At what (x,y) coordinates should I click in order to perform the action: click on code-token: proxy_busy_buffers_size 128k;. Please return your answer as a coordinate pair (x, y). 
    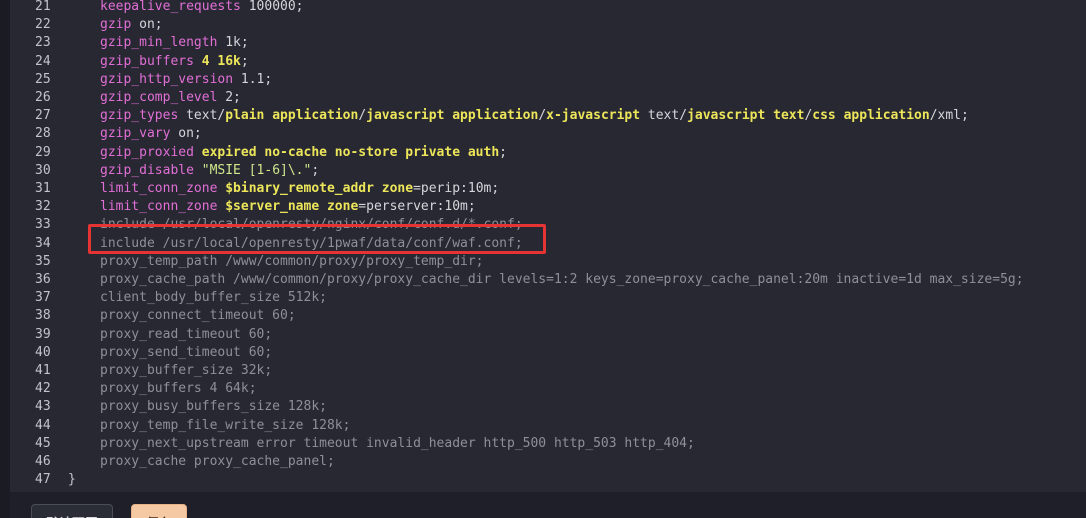
    Looking at the image, I should click on (213, 407).